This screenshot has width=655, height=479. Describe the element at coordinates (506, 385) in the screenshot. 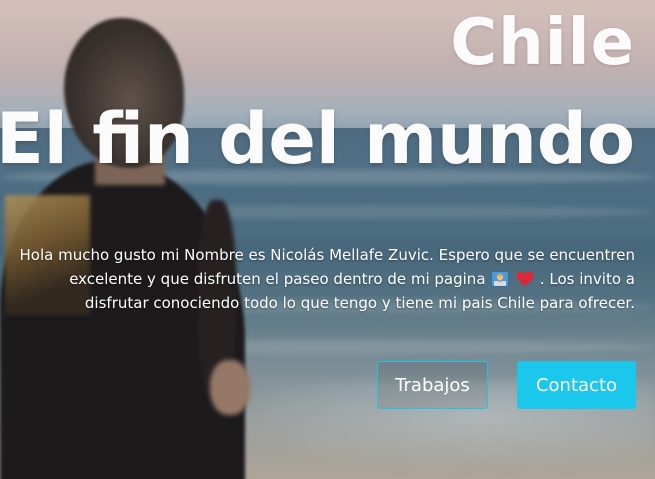

I see `hero-actions: Trabajos Contacto` at that location.